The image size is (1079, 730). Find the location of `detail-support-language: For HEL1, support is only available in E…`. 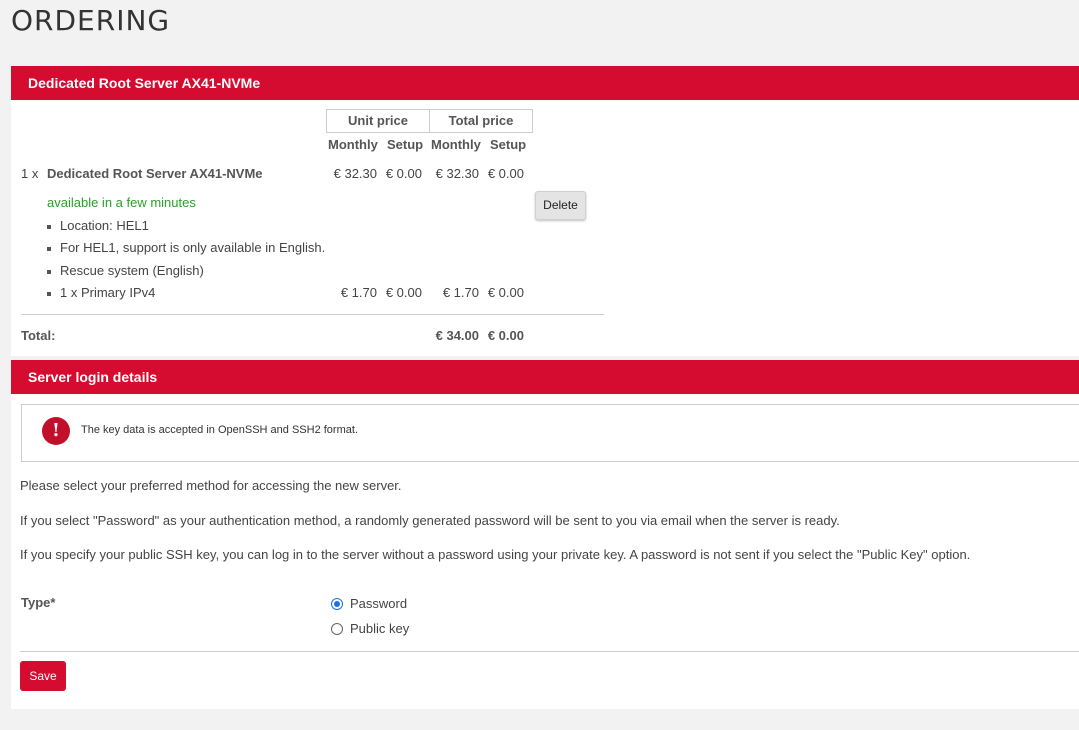

detail-support-language: For HEL1, support is only available in E… is located at coordinates (193, 247).